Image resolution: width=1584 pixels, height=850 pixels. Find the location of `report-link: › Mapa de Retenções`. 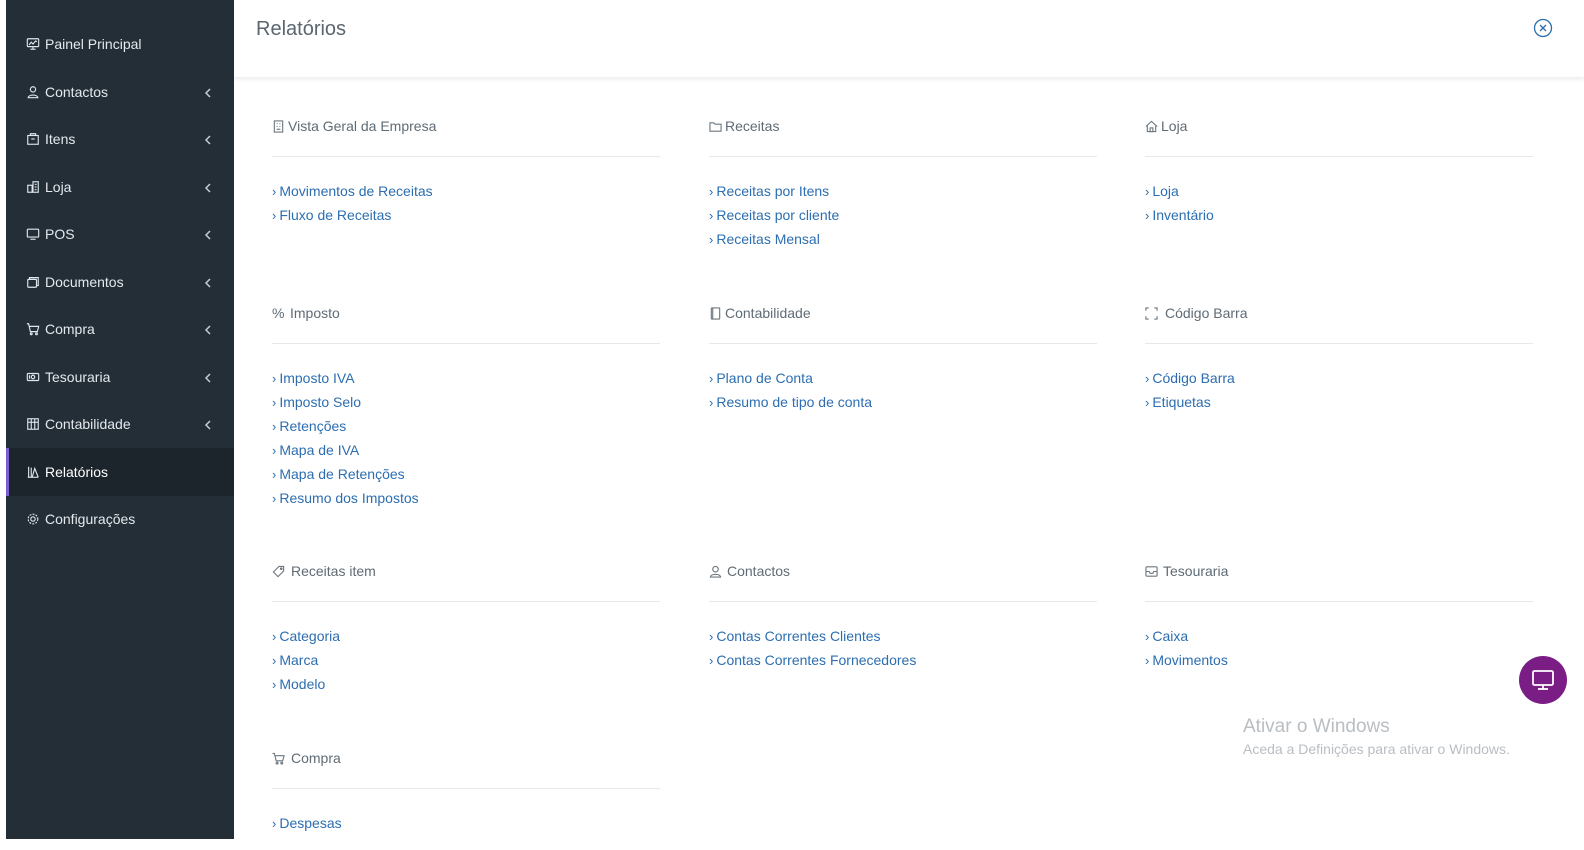

report-link: › Mapa de Retenções is located at coordinates (345, 474).